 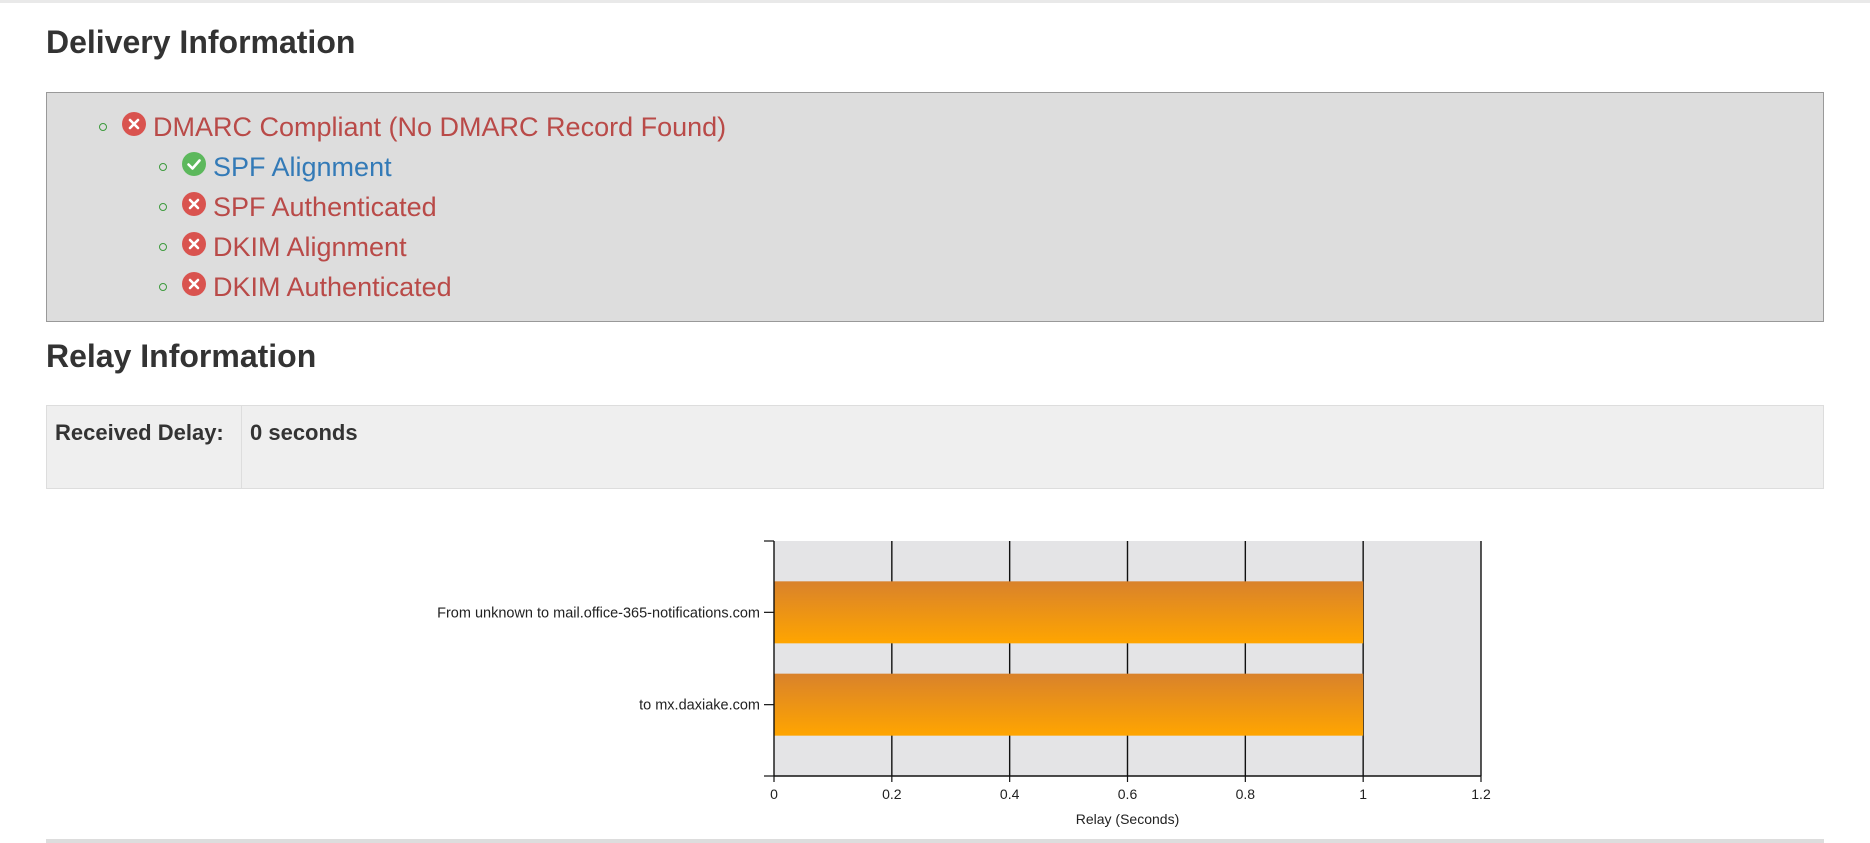 What do you see at coordinates (892, 794) in the screenshot?
I see `x-tick-label: 0.2` at bounding box center [892, 794].